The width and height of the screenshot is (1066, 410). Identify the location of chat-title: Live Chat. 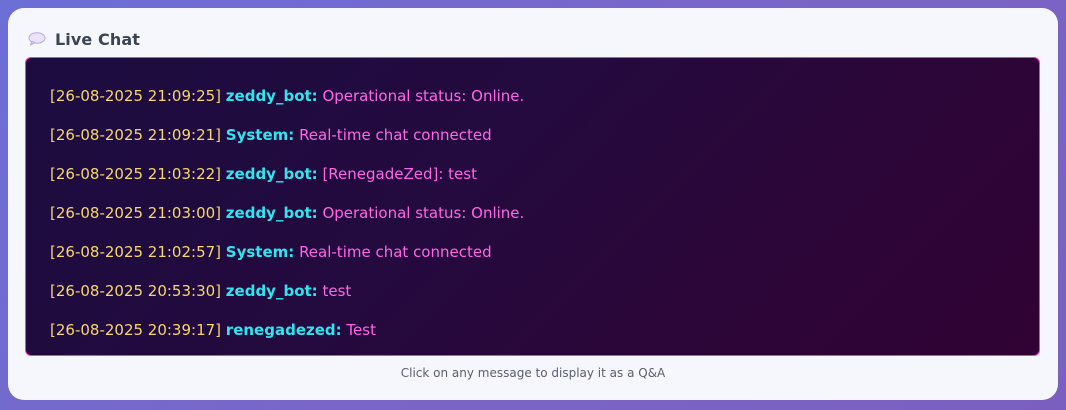
(98, 39).